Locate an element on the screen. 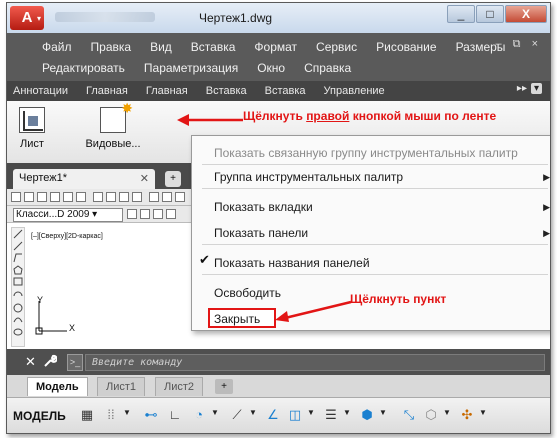 The image size is (557, 438). ucs-y-label: Y is located at coordinates (40, 300).